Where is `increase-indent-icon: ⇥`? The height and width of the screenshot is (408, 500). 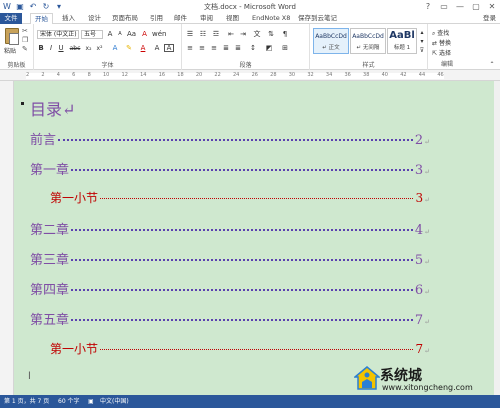 increase-indent-icon: ⇥ is located at coordinates (243, 34).